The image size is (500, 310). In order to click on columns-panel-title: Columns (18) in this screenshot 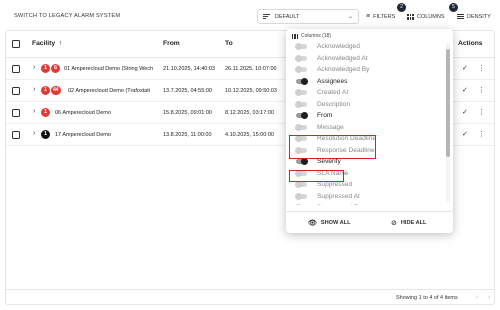, I will do `click(311, 36)`.